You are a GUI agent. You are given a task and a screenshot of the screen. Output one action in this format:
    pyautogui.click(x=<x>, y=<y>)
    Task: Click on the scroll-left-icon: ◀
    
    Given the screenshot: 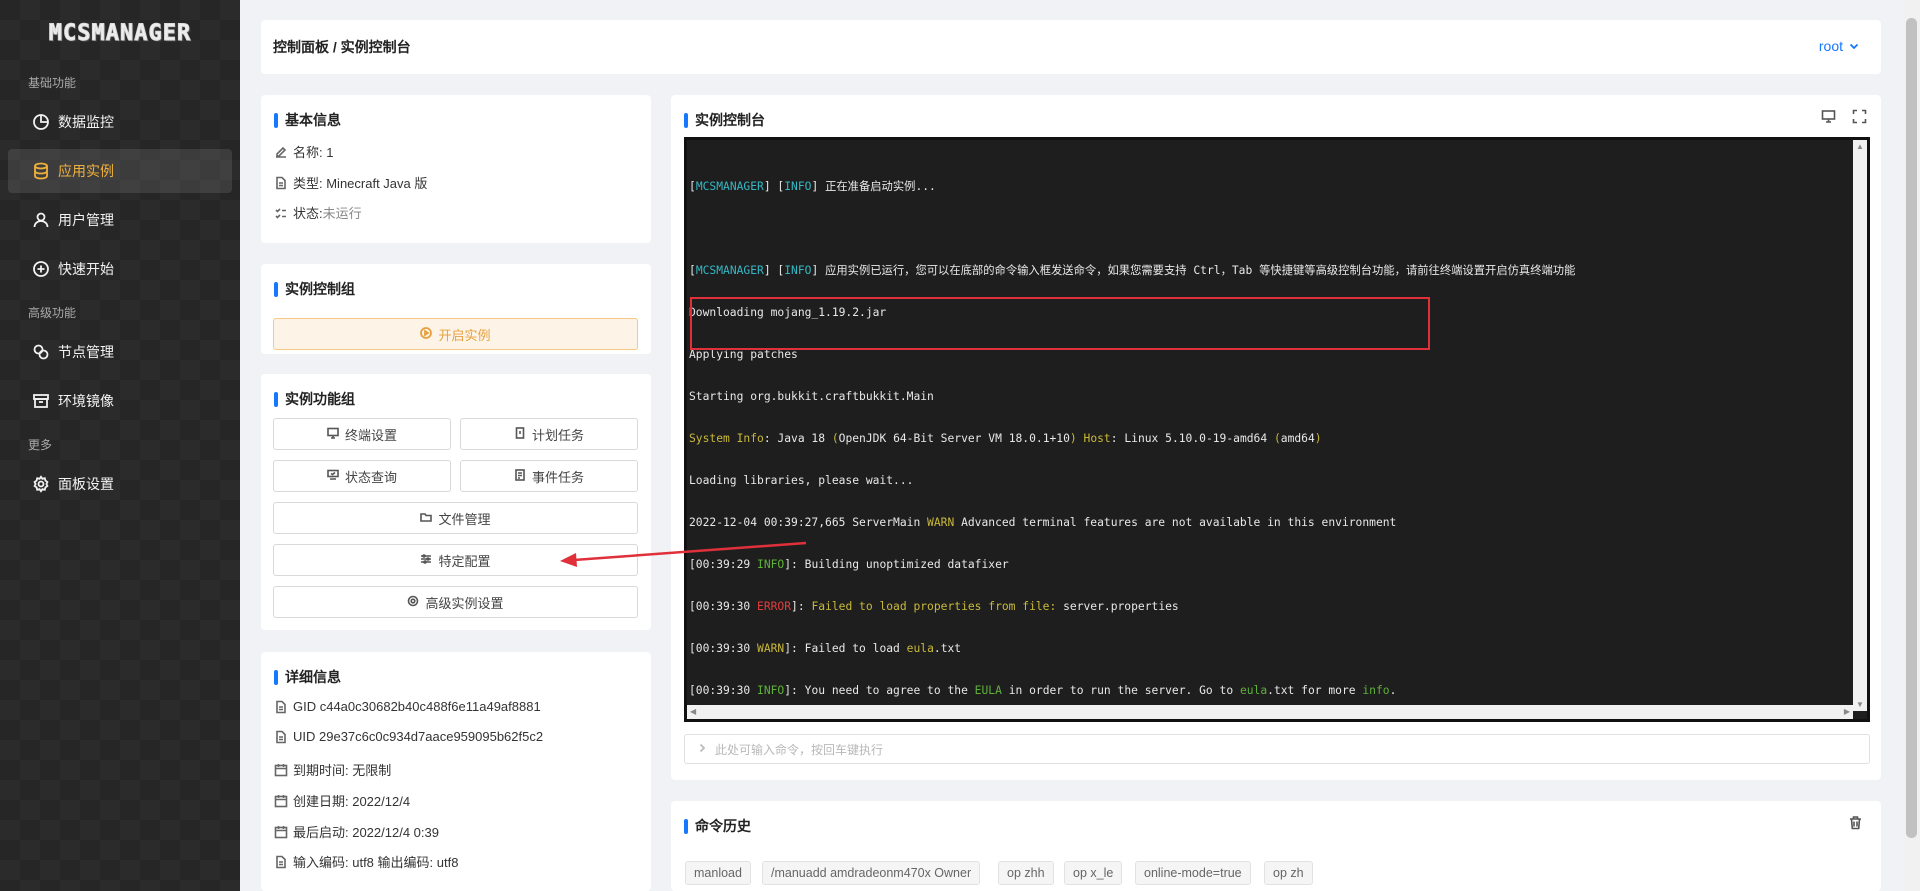 What is the action you would take?
    pyautogui.click(x=693, y=711)
    